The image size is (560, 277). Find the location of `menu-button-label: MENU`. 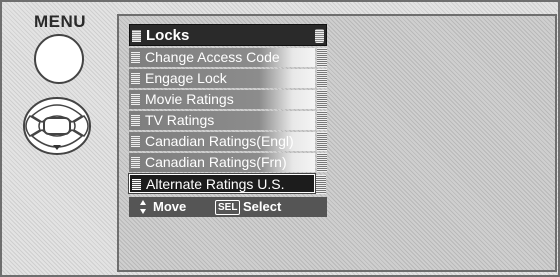

menu-button-label: MENU is located at coordinates (60, 21).